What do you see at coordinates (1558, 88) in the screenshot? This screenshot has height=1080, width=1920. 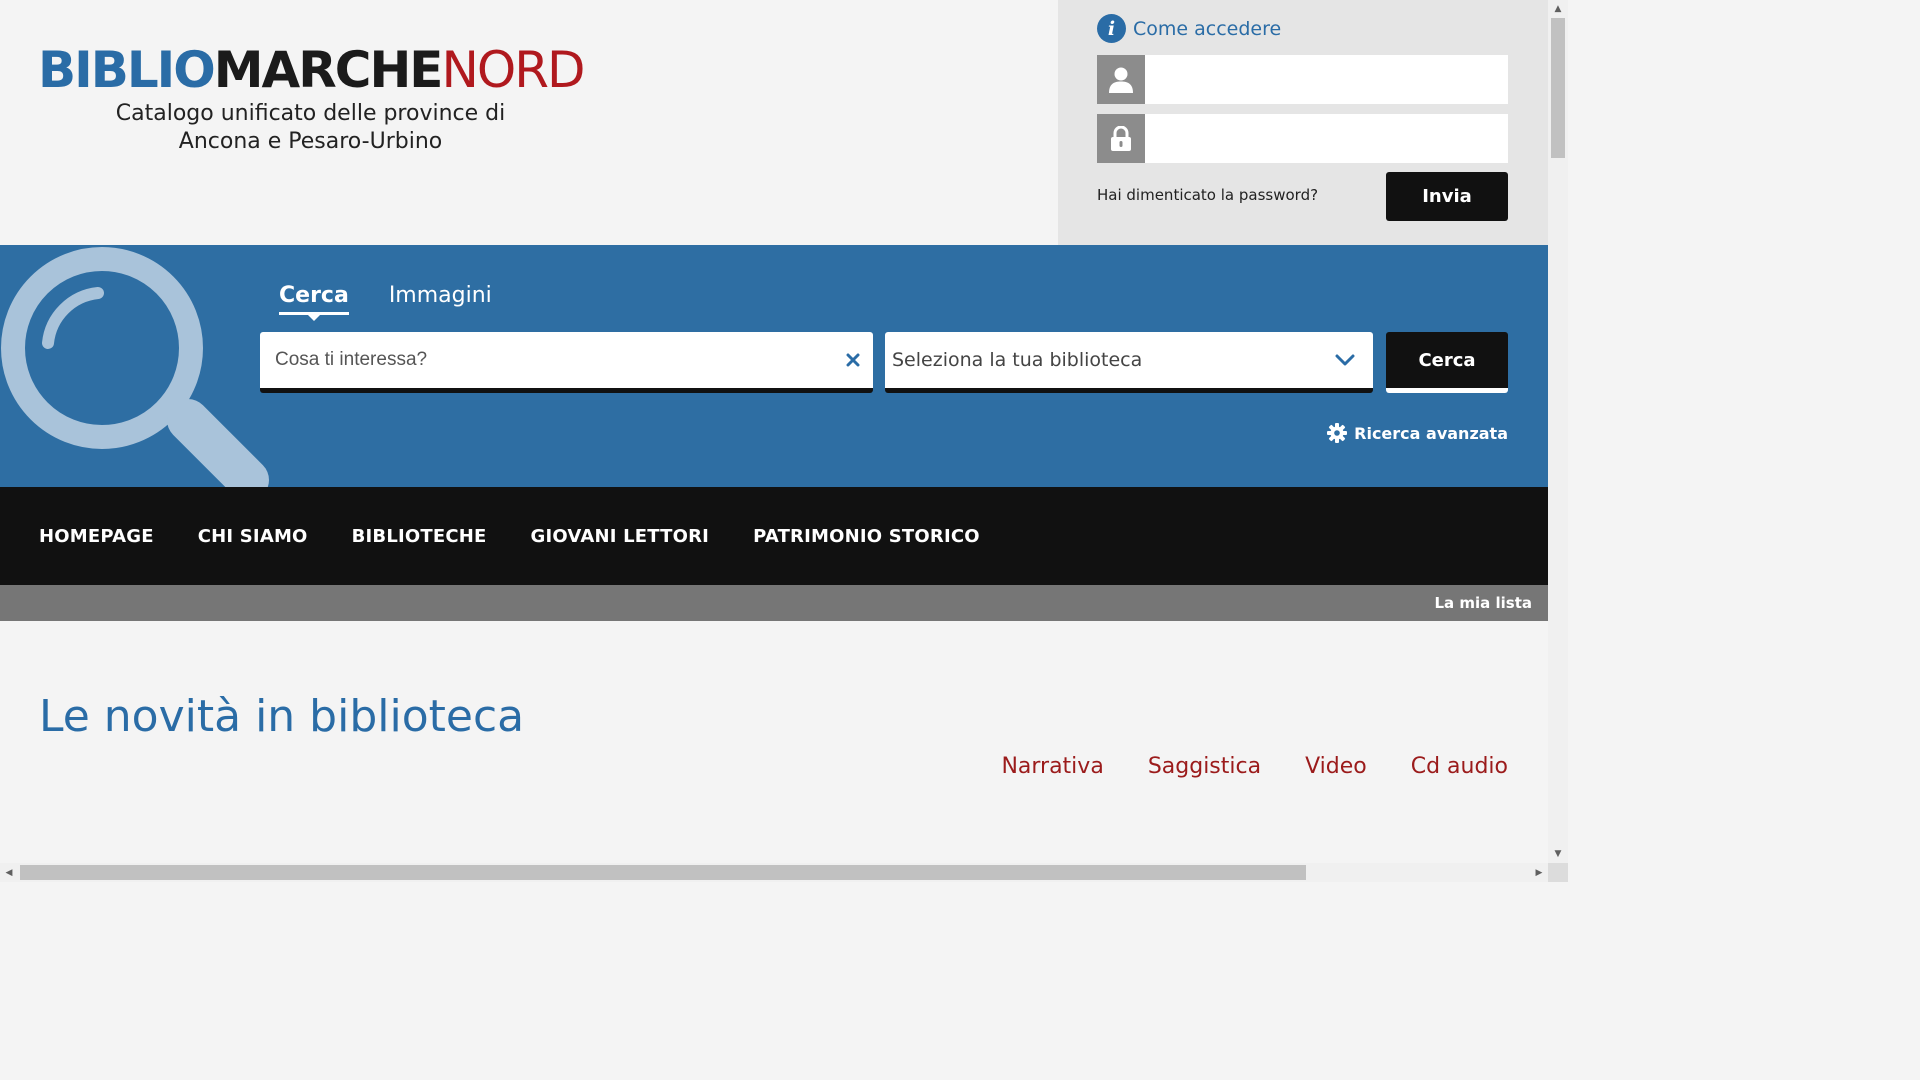 I see `vertical-scroll-thumb` at bounding box center [1558, 88].